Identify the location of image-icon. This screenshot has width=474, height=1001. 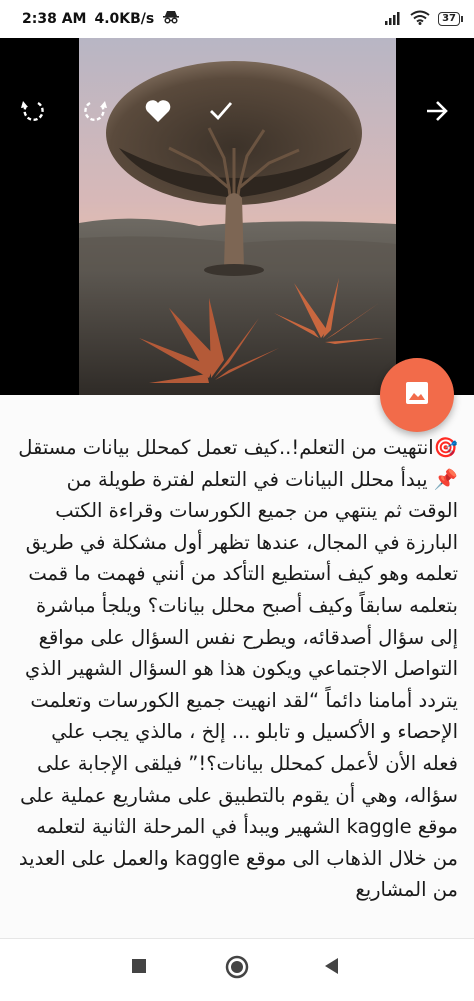
(417, 395).